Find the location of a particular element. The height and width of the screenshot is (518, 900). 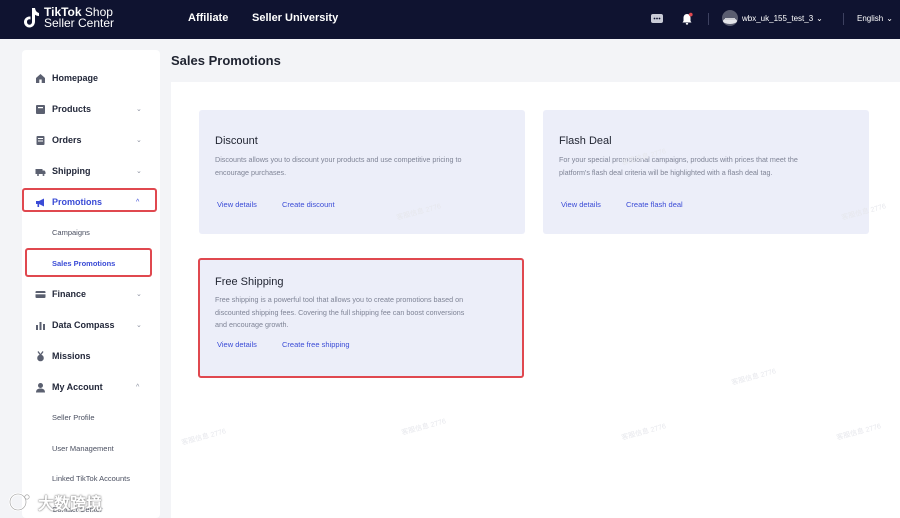

sidebar-sublabel: Linked TikTok Accounts is located at coordinates (91, 478).